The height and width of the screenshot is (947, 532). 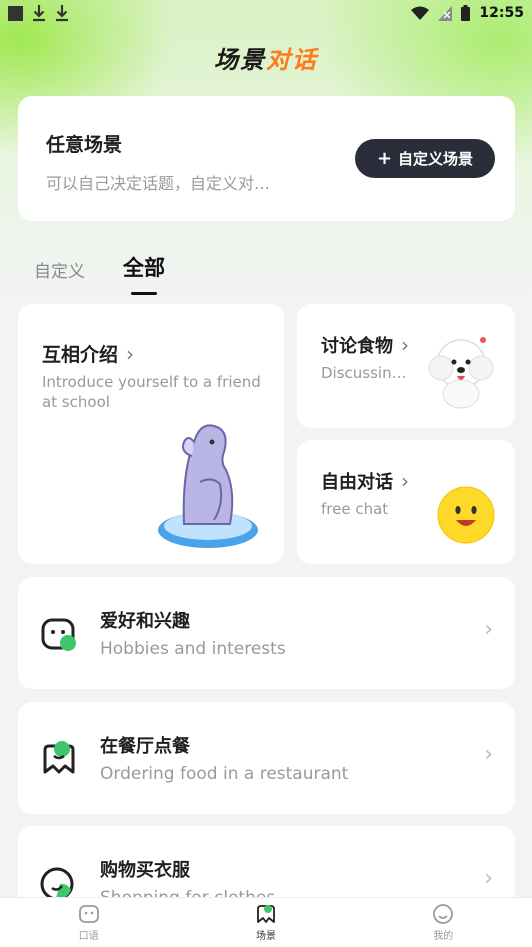 I want to click on merlion-illustration, so click(x=208, y=486).